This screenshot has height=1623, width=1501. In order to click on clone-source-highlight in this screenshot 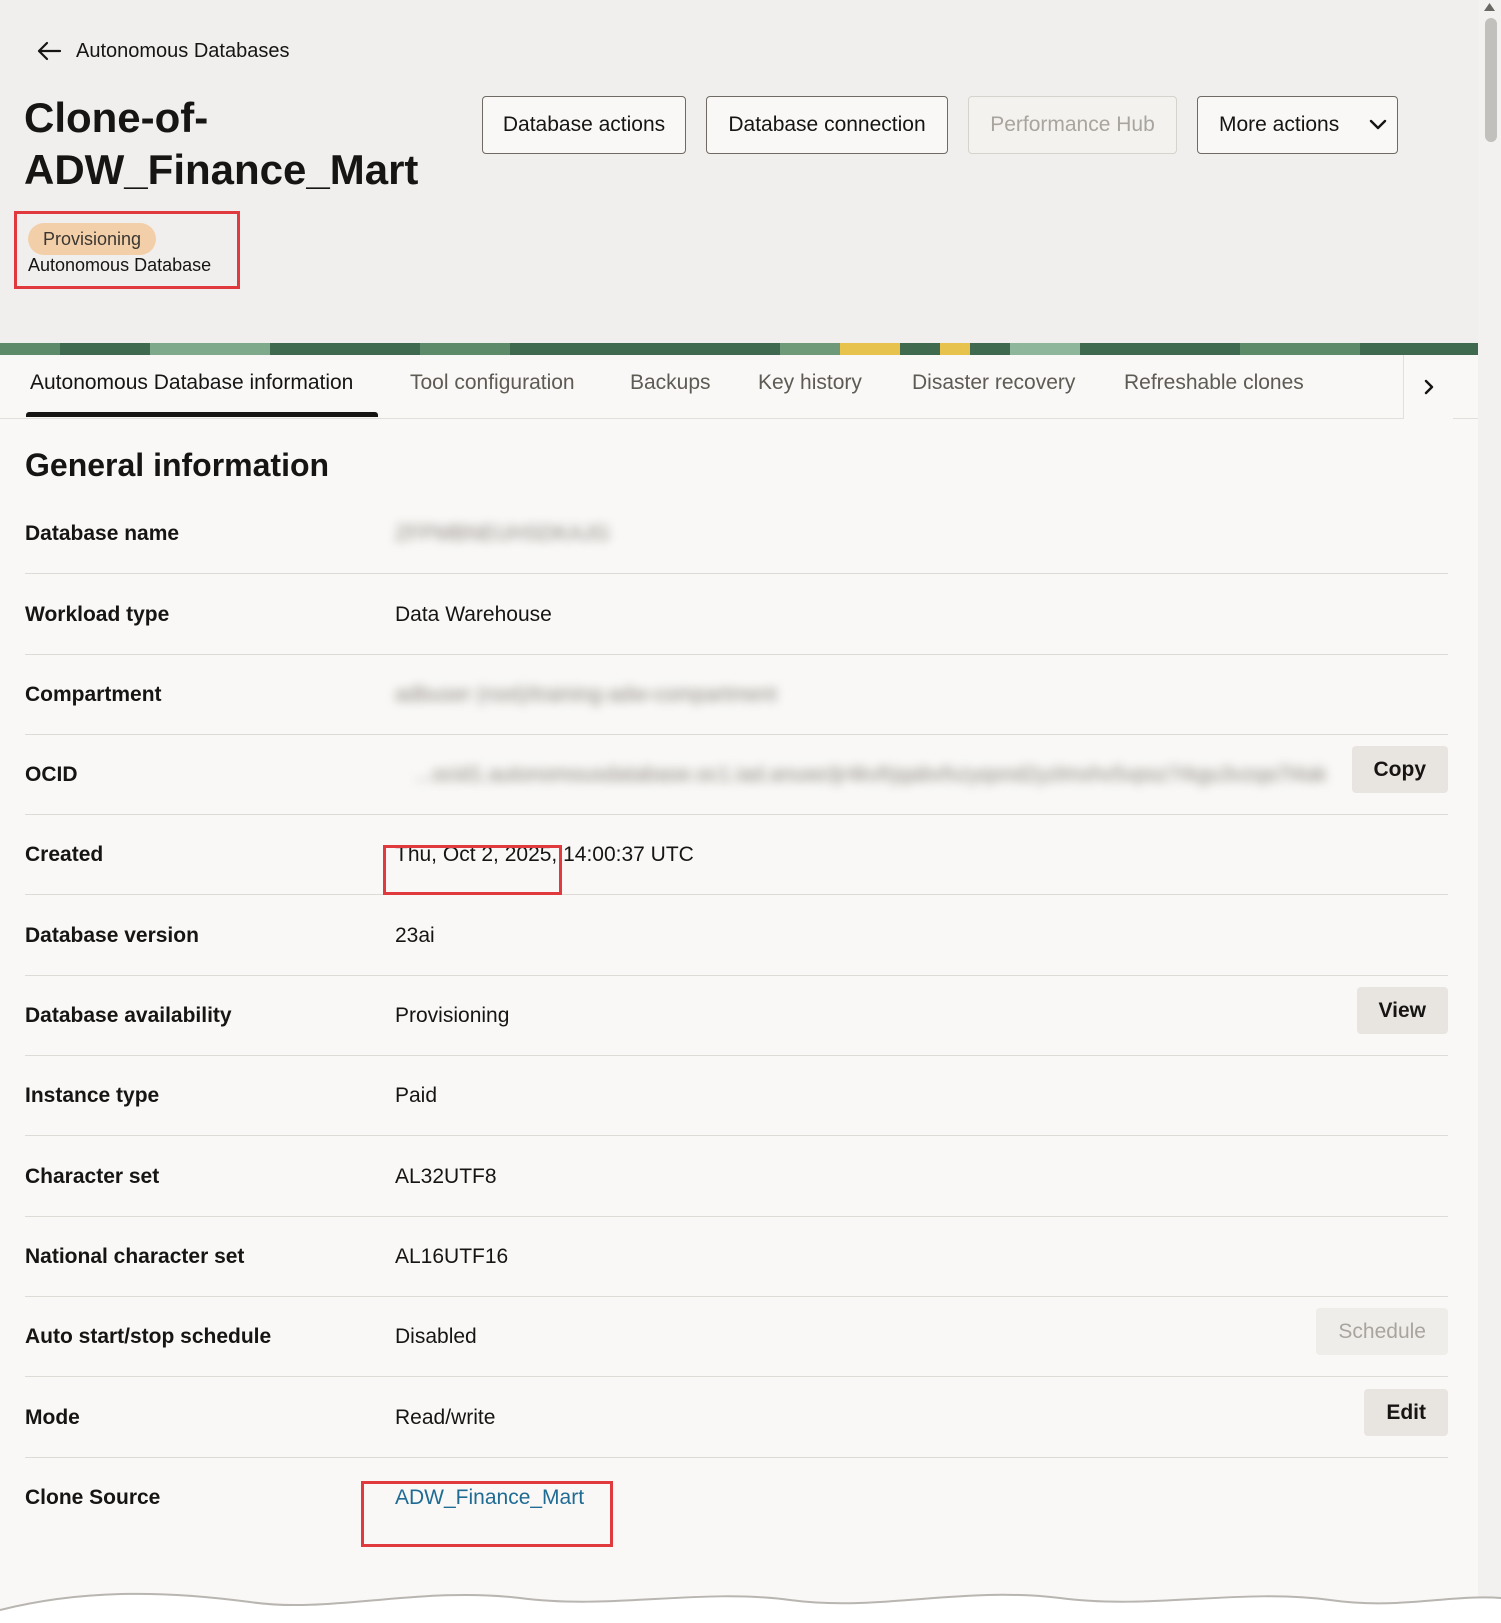, I will do `click(487, 1514)`.